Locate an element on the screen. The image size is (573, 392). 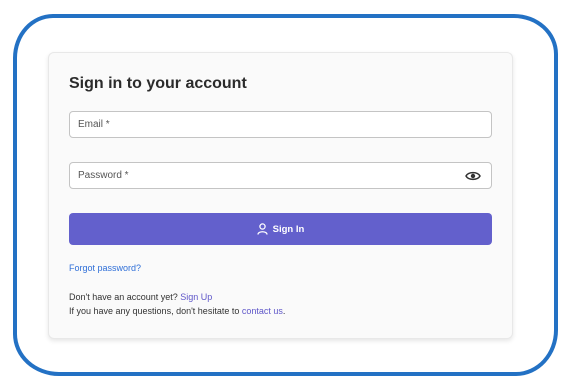
sign-up-link: Sign Up is located at coordinates (196, 297).